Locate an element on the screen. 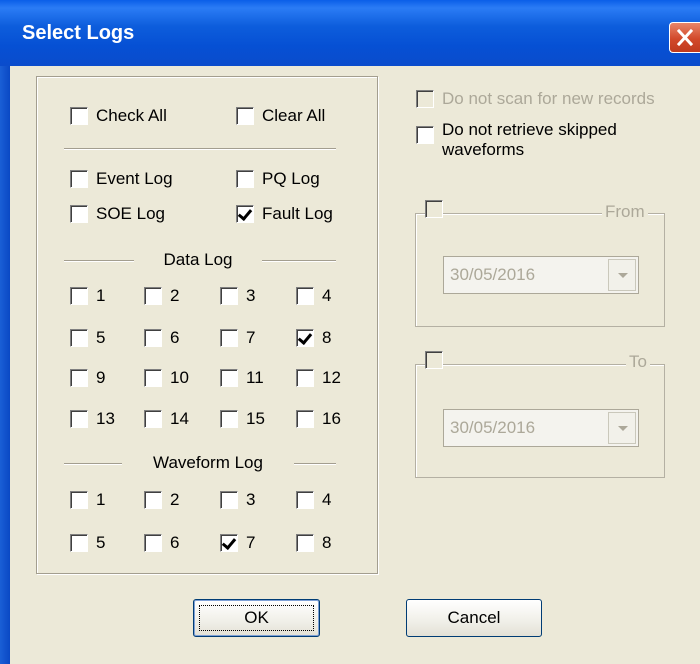  from-date-picker: 30/05/2016 is located at coordinates (541, 275).